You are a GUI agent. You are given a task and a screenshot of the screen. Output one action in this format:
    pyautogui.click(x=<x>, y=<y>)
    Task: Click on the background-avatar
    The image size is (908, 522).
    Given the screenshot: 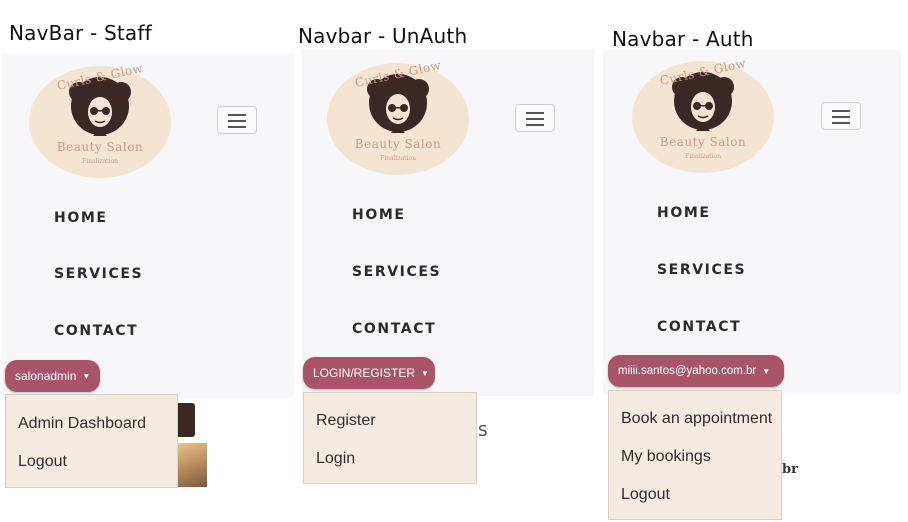 What is the action you would take?
    pyautogui.click(x=192, y=465)
    